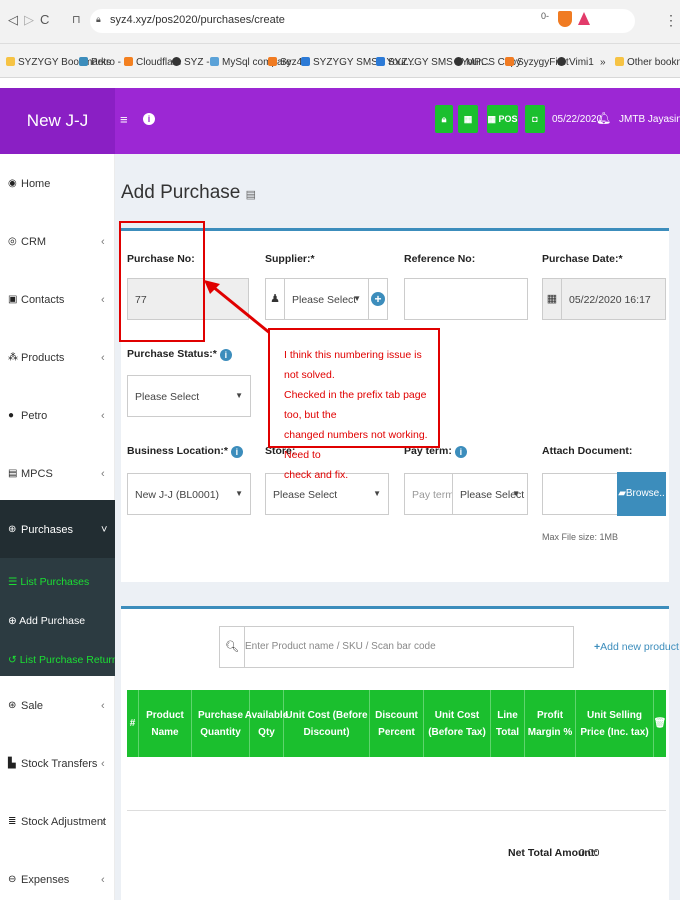 The height and width of the screenshot is (900, 680). I want to click on sidebar-item-contacts: ▣ Contacts ‹, so click(57, 299).